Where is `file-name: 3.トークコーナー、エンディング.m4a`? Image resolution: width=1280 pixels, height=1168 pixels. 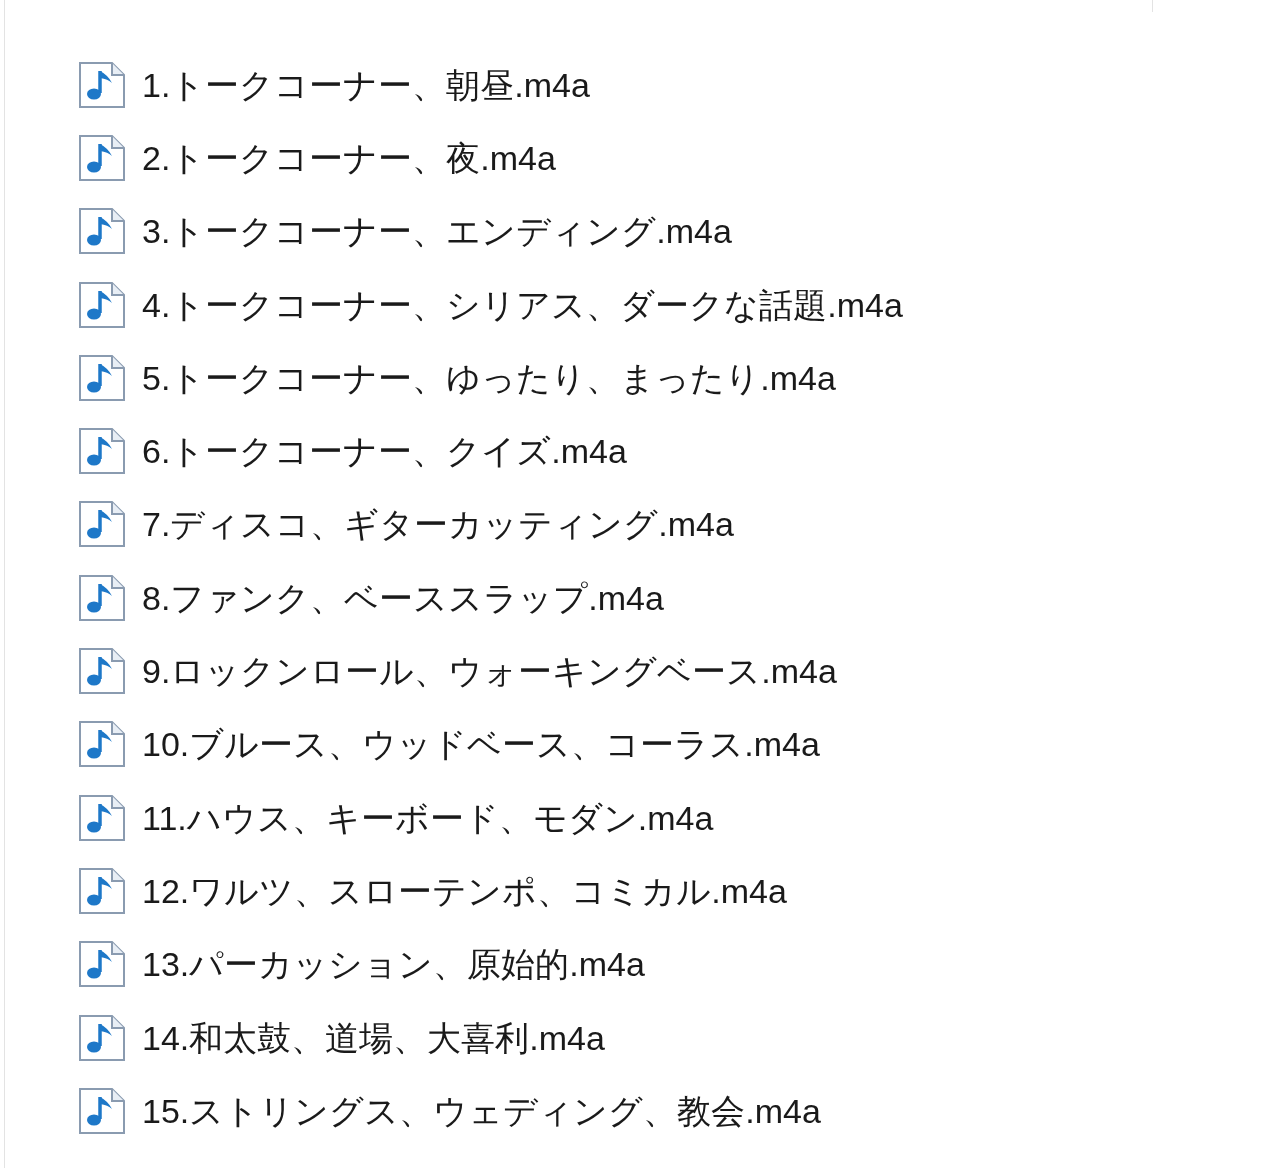
file-name: 3.トークコーナー、エンディング.m4a is located at coordinates (437, 231).